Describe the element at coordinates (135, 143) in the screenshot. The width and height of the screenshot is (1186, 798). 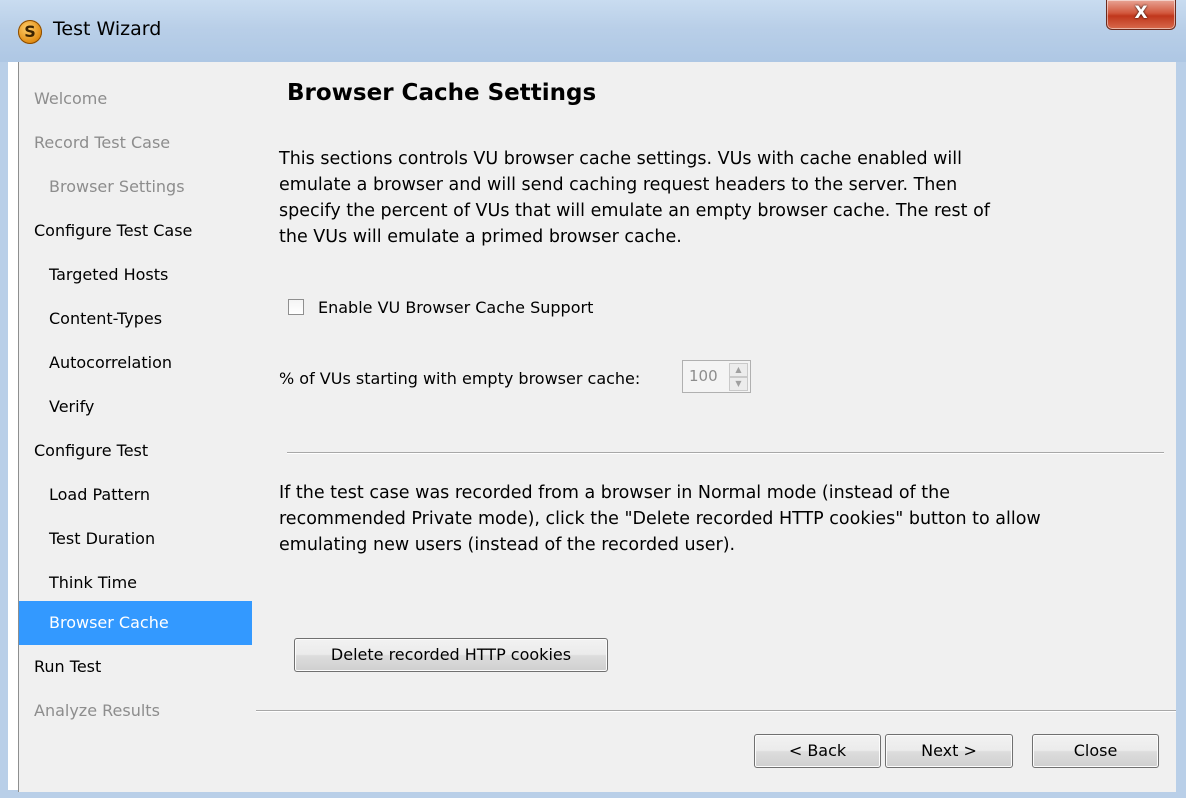
I see `nav-item-record-test-case: Record Test Case` at that location.